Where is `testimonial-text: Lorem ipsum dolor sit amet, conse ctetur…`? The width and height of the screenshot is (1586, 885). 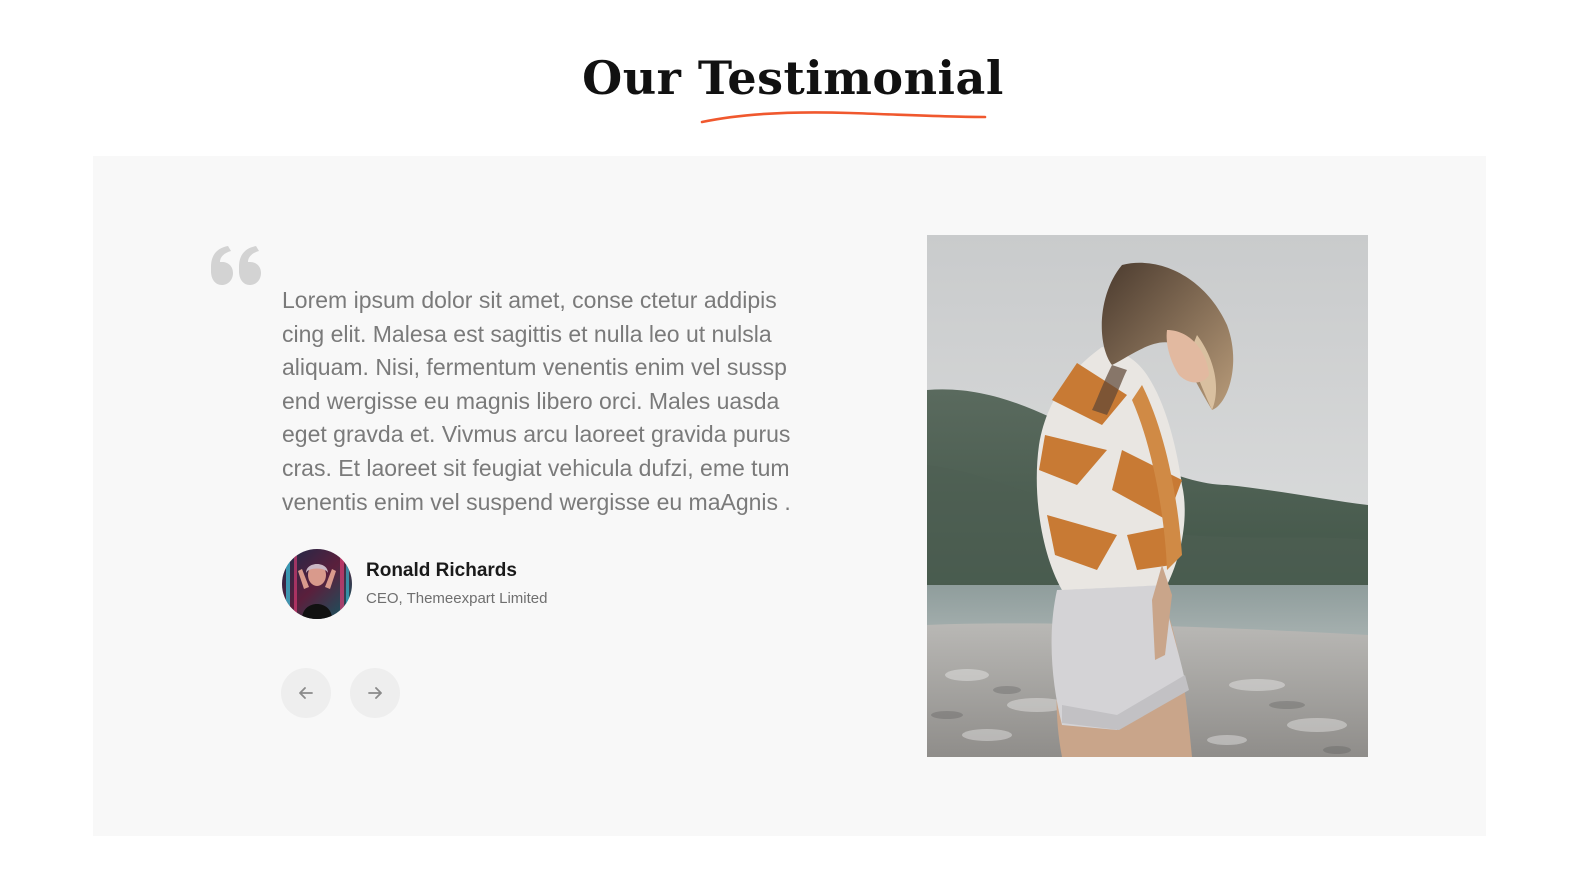
testimonial-text: Lorem ipsum dolor sit amet, conse ctetur… is located at coordinates (536, 401).